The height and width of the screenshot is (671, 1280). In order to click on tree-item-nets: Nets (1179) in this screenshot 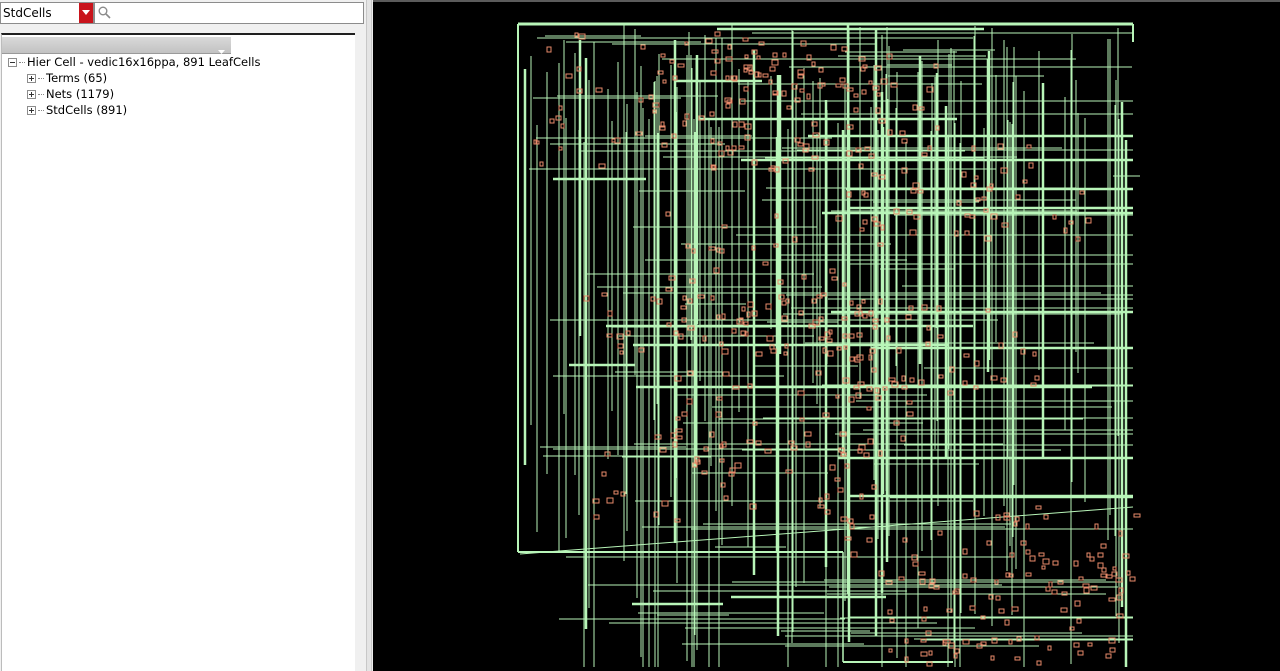, I will do `click(70, 94)`.